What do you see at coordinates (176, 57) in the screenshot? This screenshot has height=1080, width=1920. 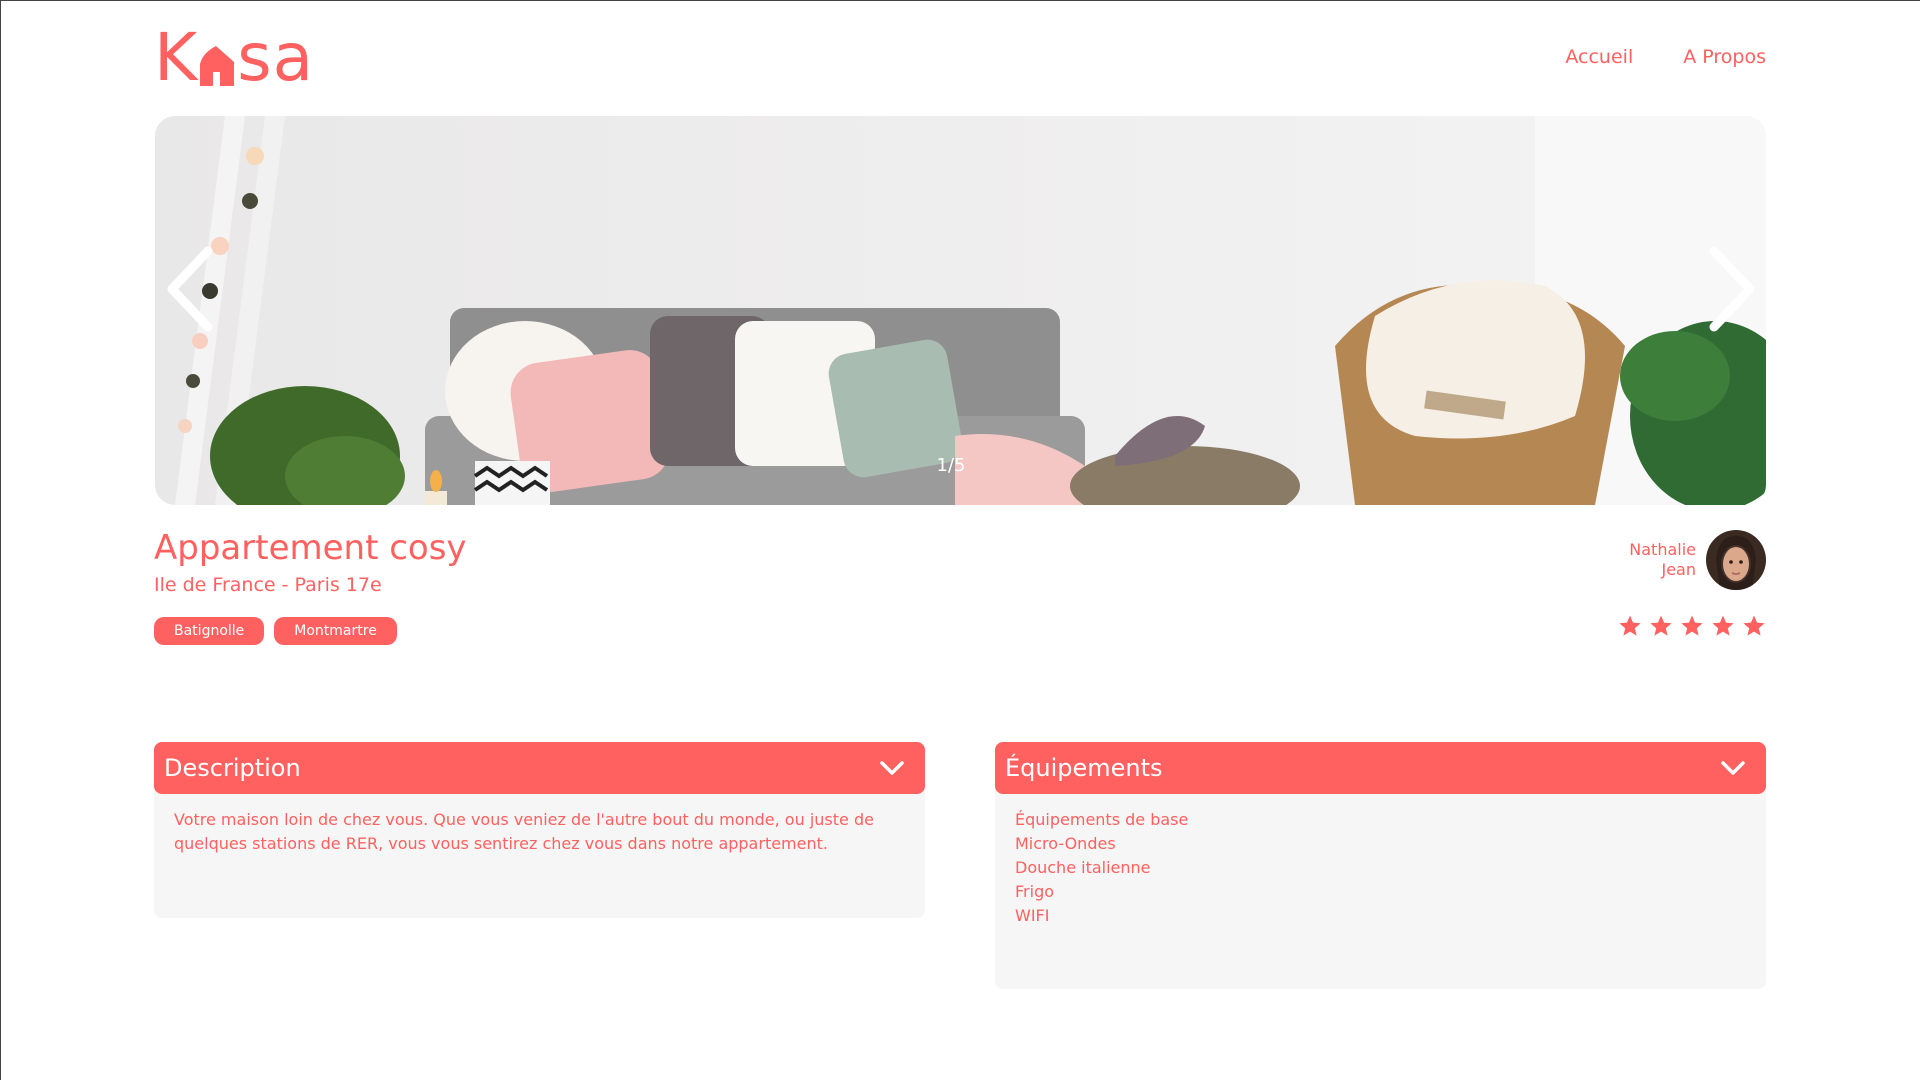 I see `logo-letter-k: K` at bounding box center [176, 57].